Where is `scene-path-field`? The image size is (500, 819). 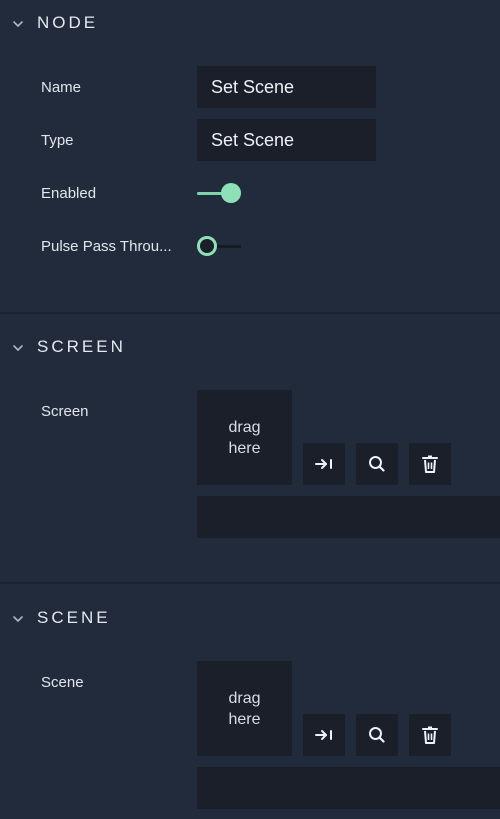
scene-path-field is located at coordinates (348, 788).